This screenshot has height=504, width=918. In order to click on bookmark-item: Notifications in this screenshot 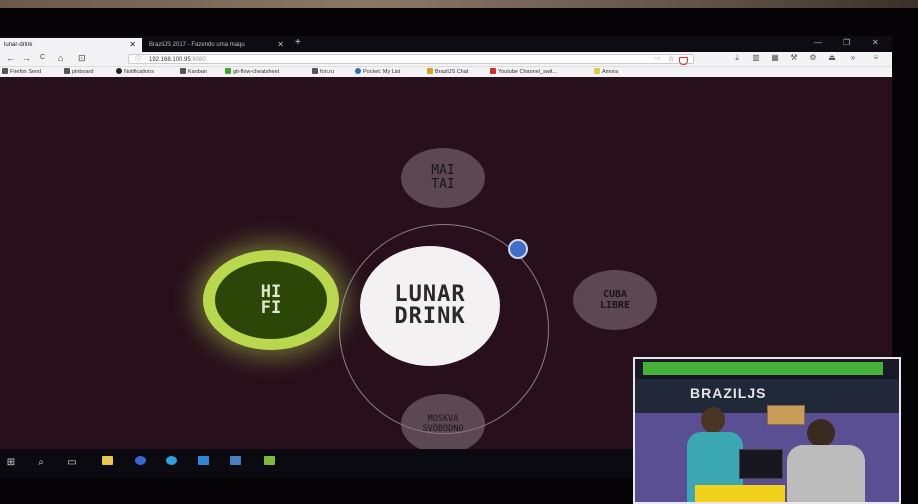, I will do `click(135, 71)`.